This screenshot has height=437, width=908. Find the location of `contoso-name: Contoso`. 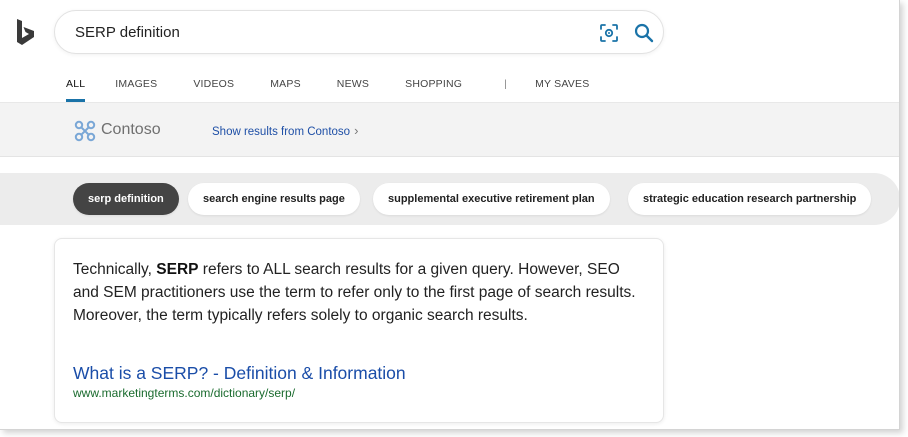

contoso-name: Contoso is located at coordinates (131, 129).